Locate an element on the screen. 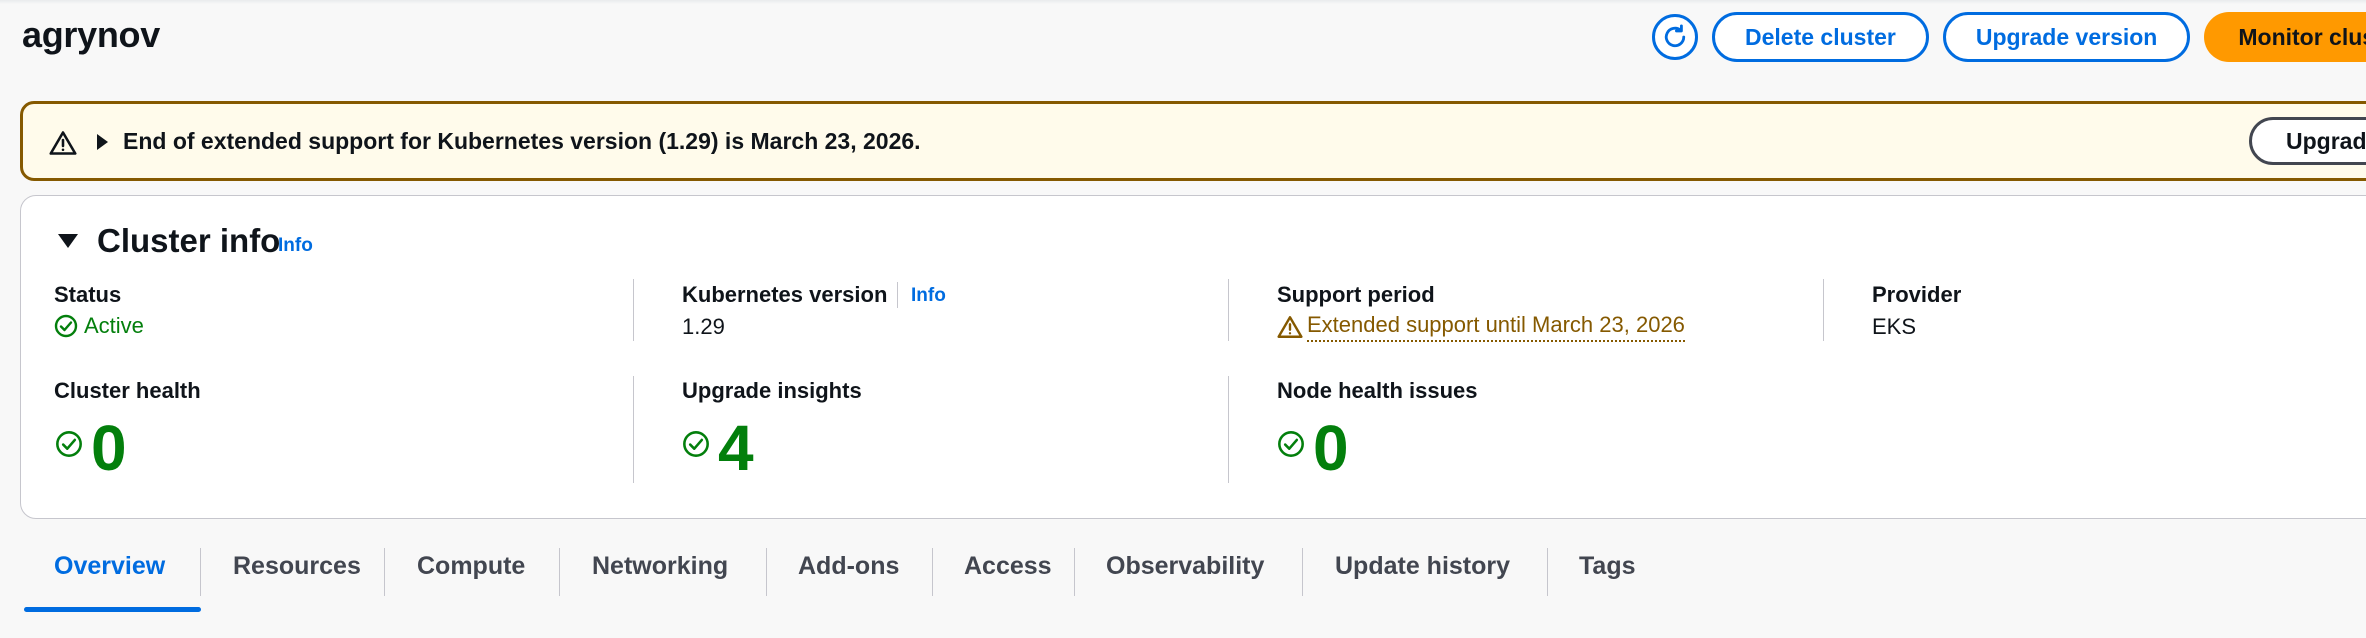 This screenshot has height=638, width=2366. support-period-label: Support period is located at coordinates (1356, 294).